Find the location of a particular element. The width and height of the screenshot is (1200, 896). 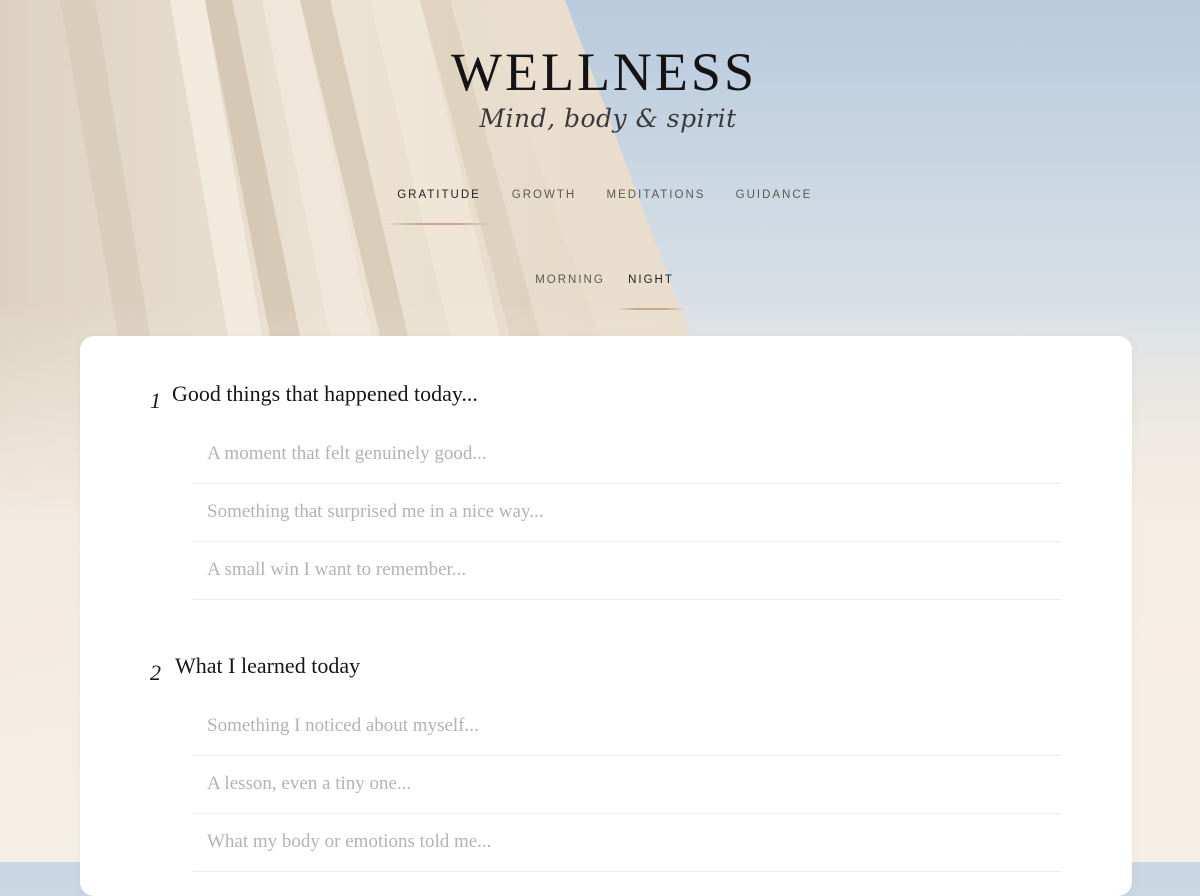

section-number: 1 is located at coordinates (155, 400).